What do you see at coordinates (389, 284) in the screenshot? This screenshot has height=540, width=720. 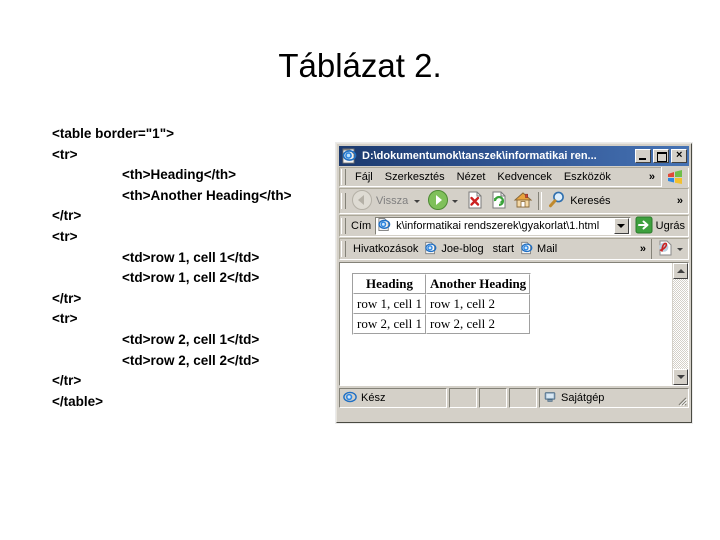 I see `table-header-cell: Heading` at bounding box center [389, 284].